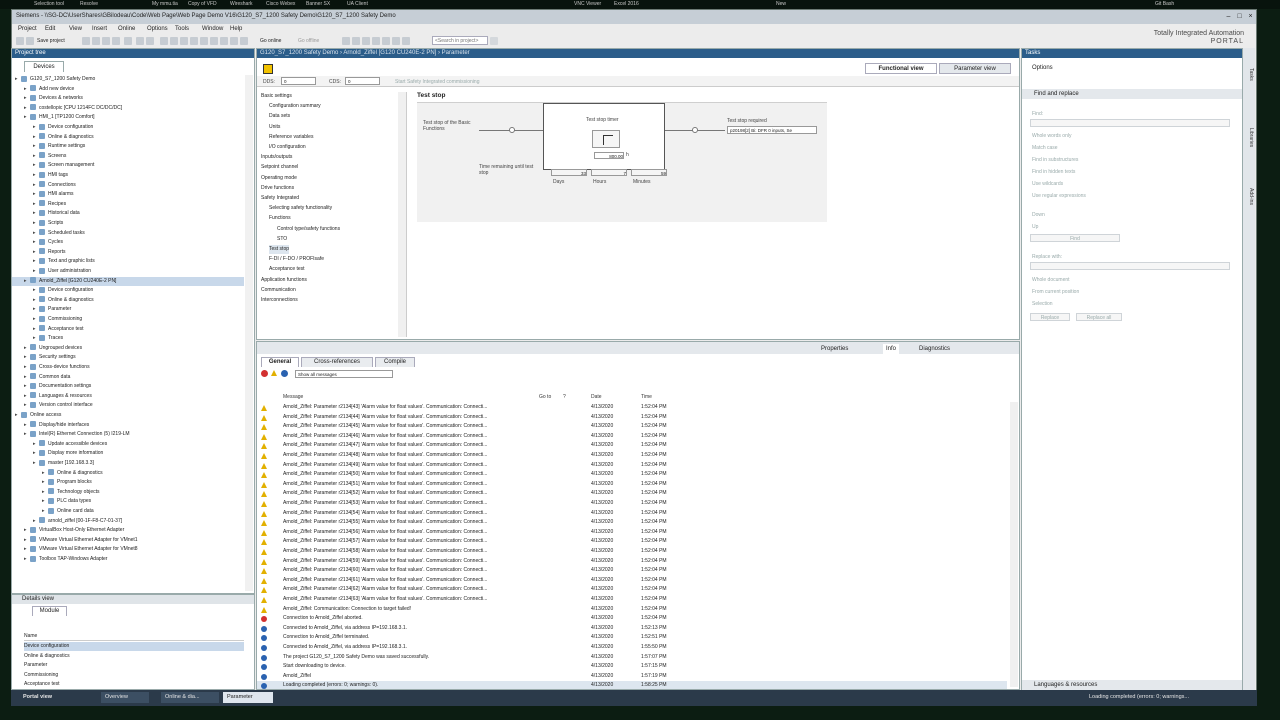 Image resolution: width=1280 pixels, height=720 pixels. I want to click on find-replace-header: Find and replace, so click(1132, 94).